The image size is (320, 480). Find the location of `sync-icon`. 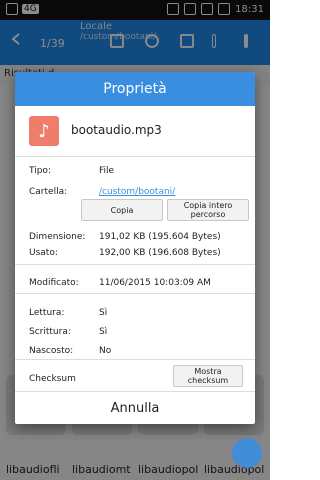

sync-icon is located at coordinates (247, 453).